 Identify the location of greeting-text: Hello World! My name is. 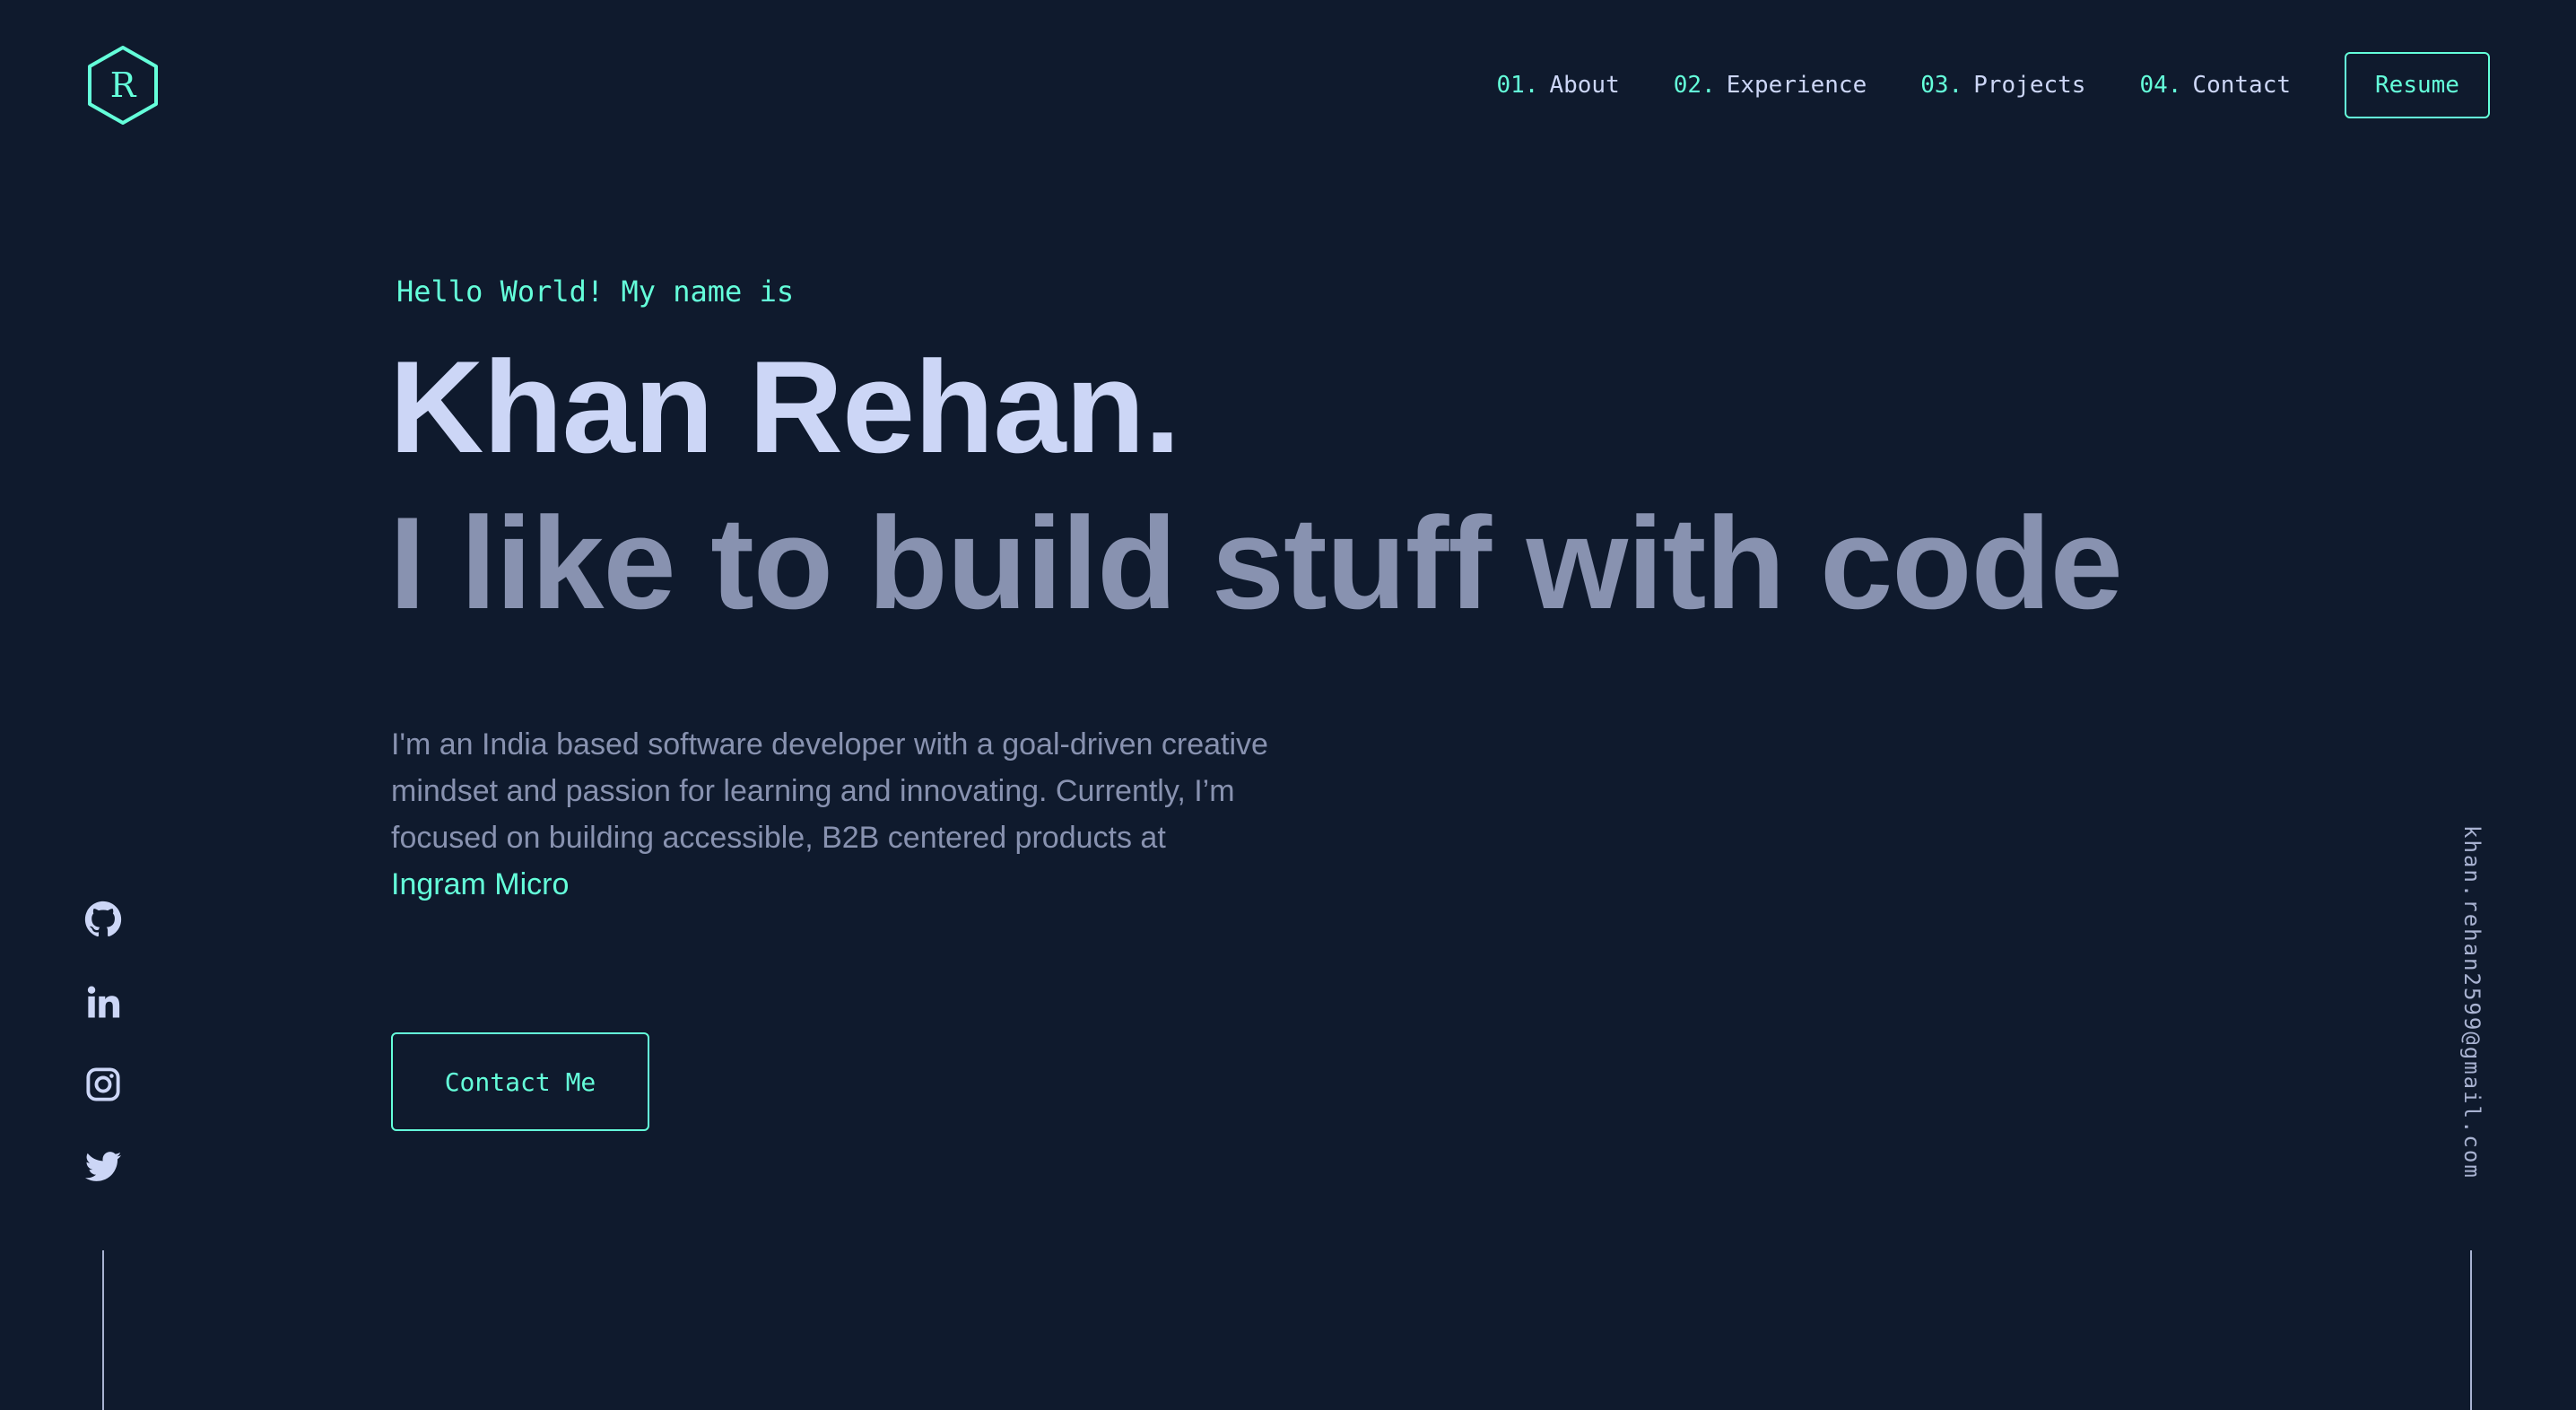
(595, 291).